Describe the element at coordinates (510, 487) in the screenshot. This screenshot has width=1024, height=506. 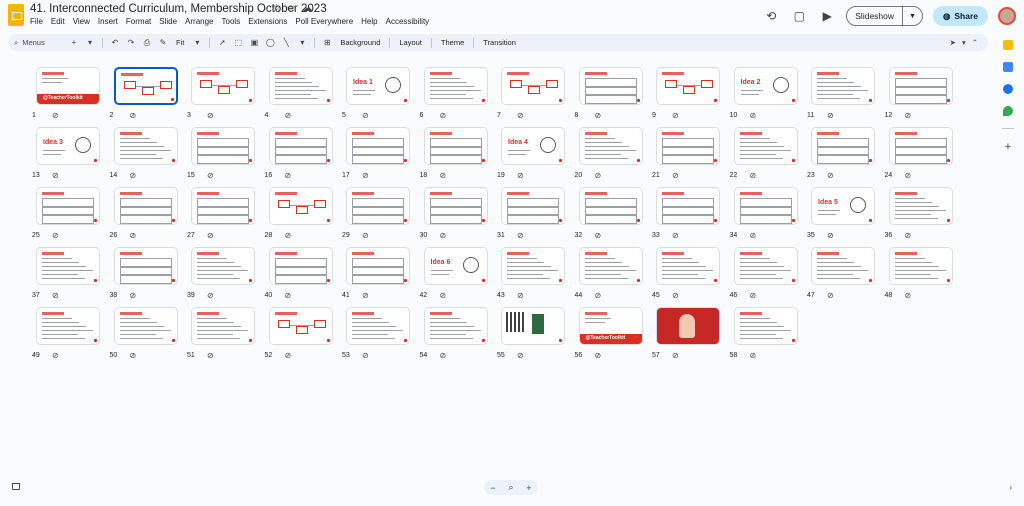
I see `zoom-icon: ⌕` at that location.